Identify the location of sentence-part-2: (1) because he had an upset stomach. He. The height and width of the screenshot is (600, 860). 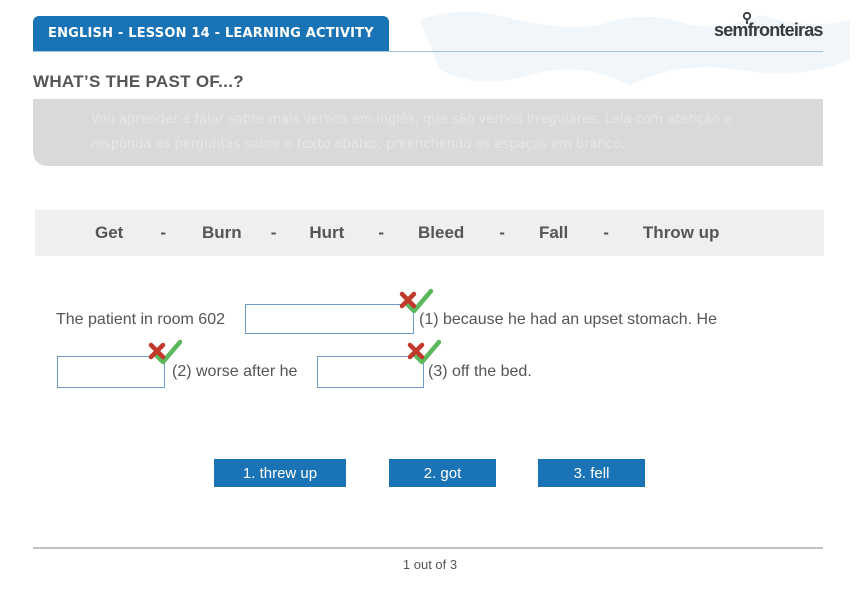
(568, 319).